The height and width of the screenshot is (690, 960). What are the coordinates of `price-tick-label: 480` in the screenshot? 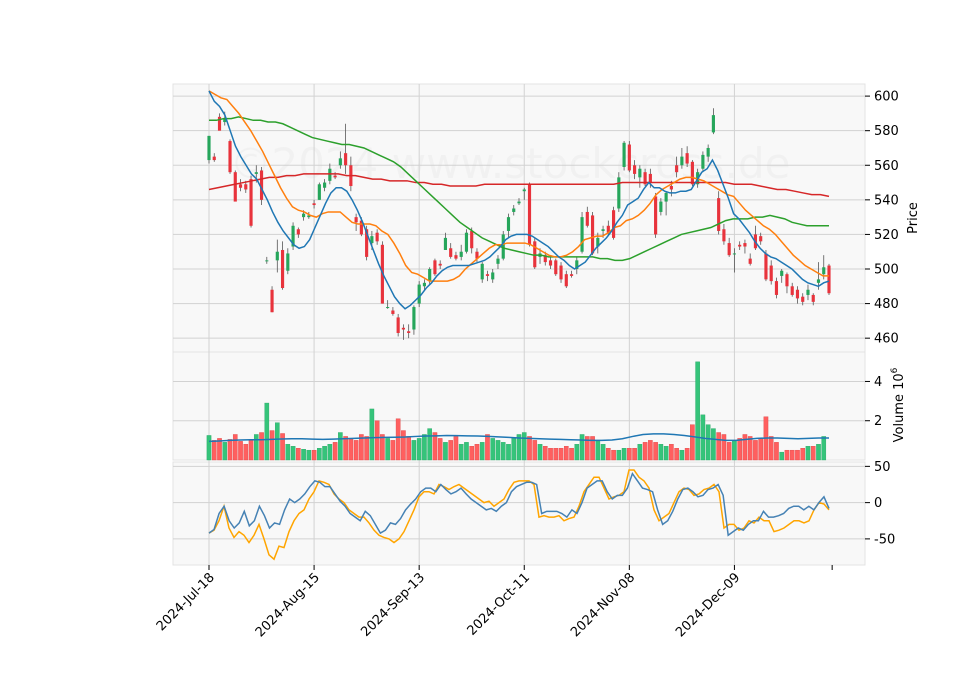 It's located at (886, 304).